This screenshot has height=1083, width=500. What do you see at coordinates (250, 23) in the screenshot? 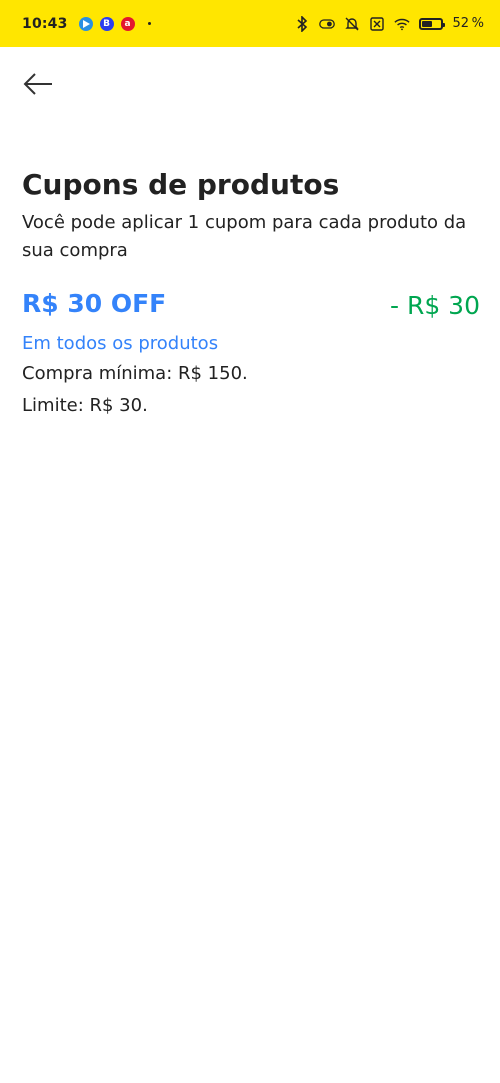
I see `status-bar: 10:43 B a 52 %` at bounding box center [250, 23].